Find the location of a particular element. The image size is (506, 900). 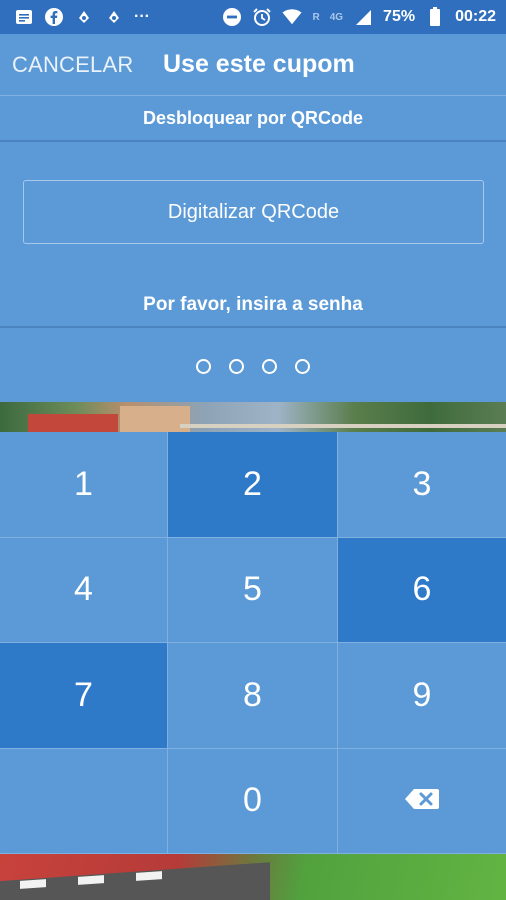

key-label: 5 is located at coordinates (252, 589).